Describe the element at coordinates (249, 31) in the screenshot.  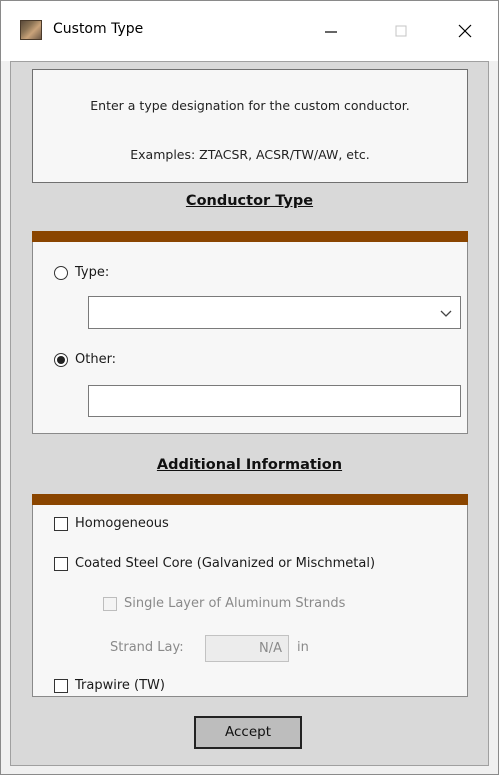
I see `title-bar: Custom Type` at that location.